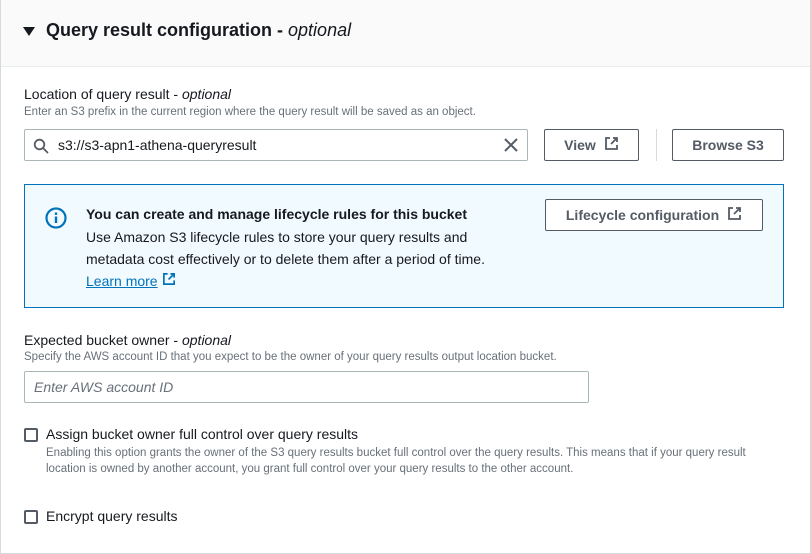 The width and height of the screenshot is (811, 554). I want to click on view-button-label: View, so click(580, 145).